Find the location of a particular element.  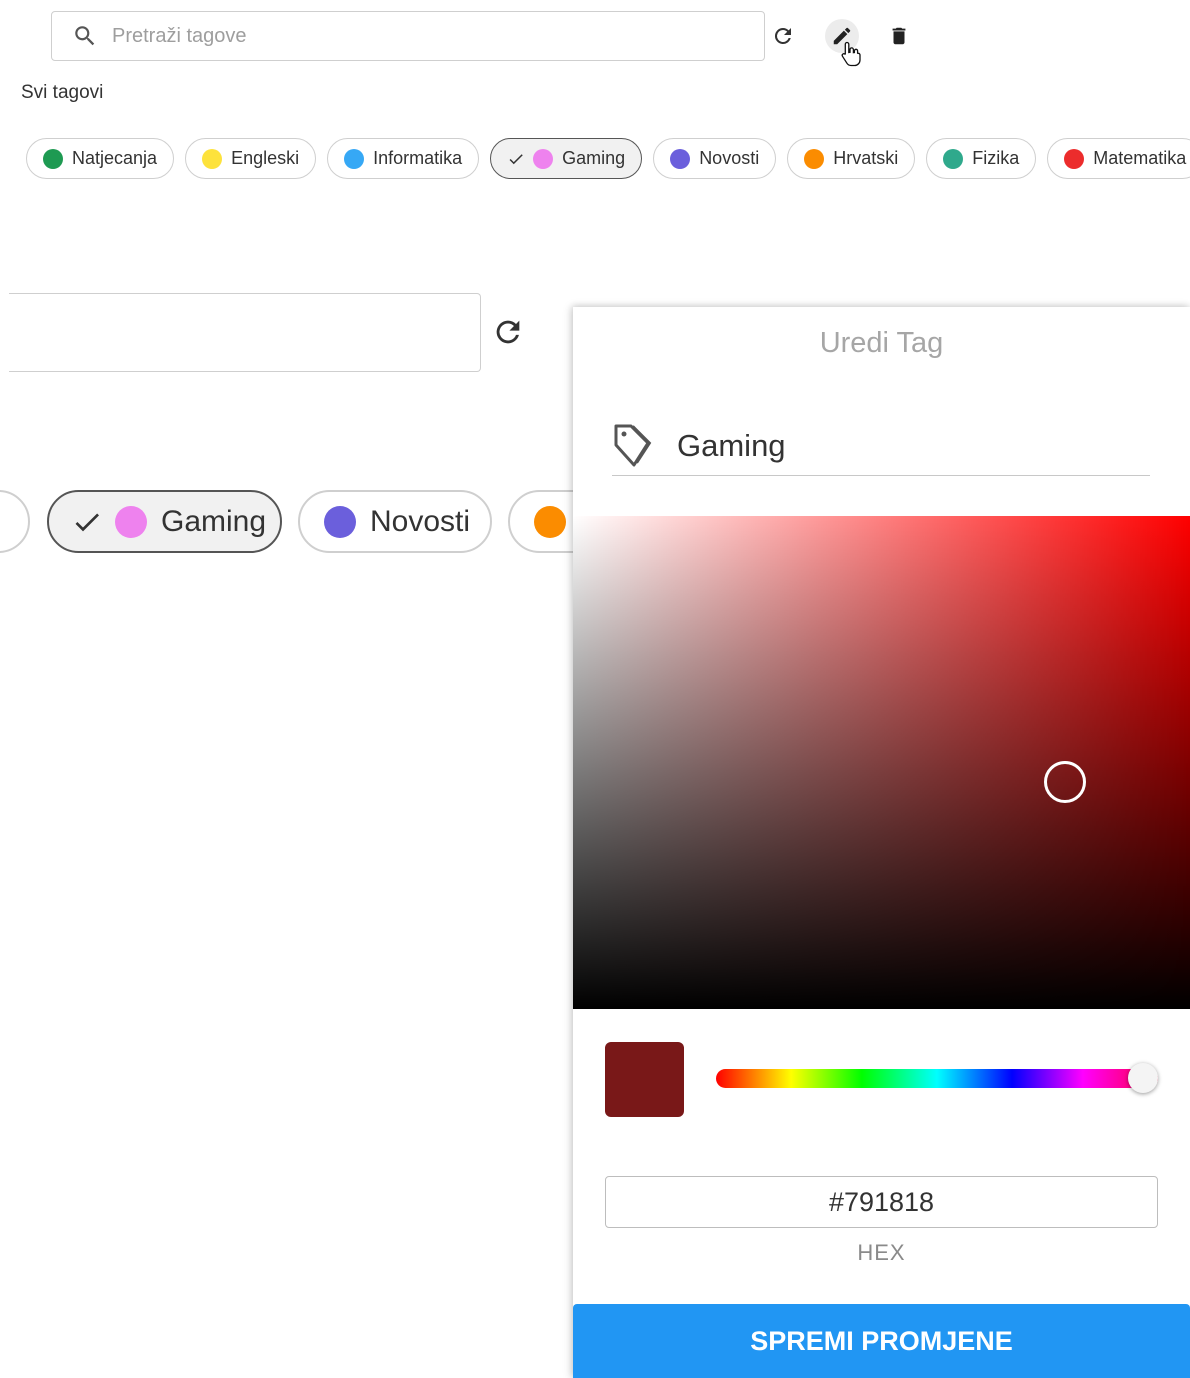

tag-name-field is located at coordinates (881, 446).